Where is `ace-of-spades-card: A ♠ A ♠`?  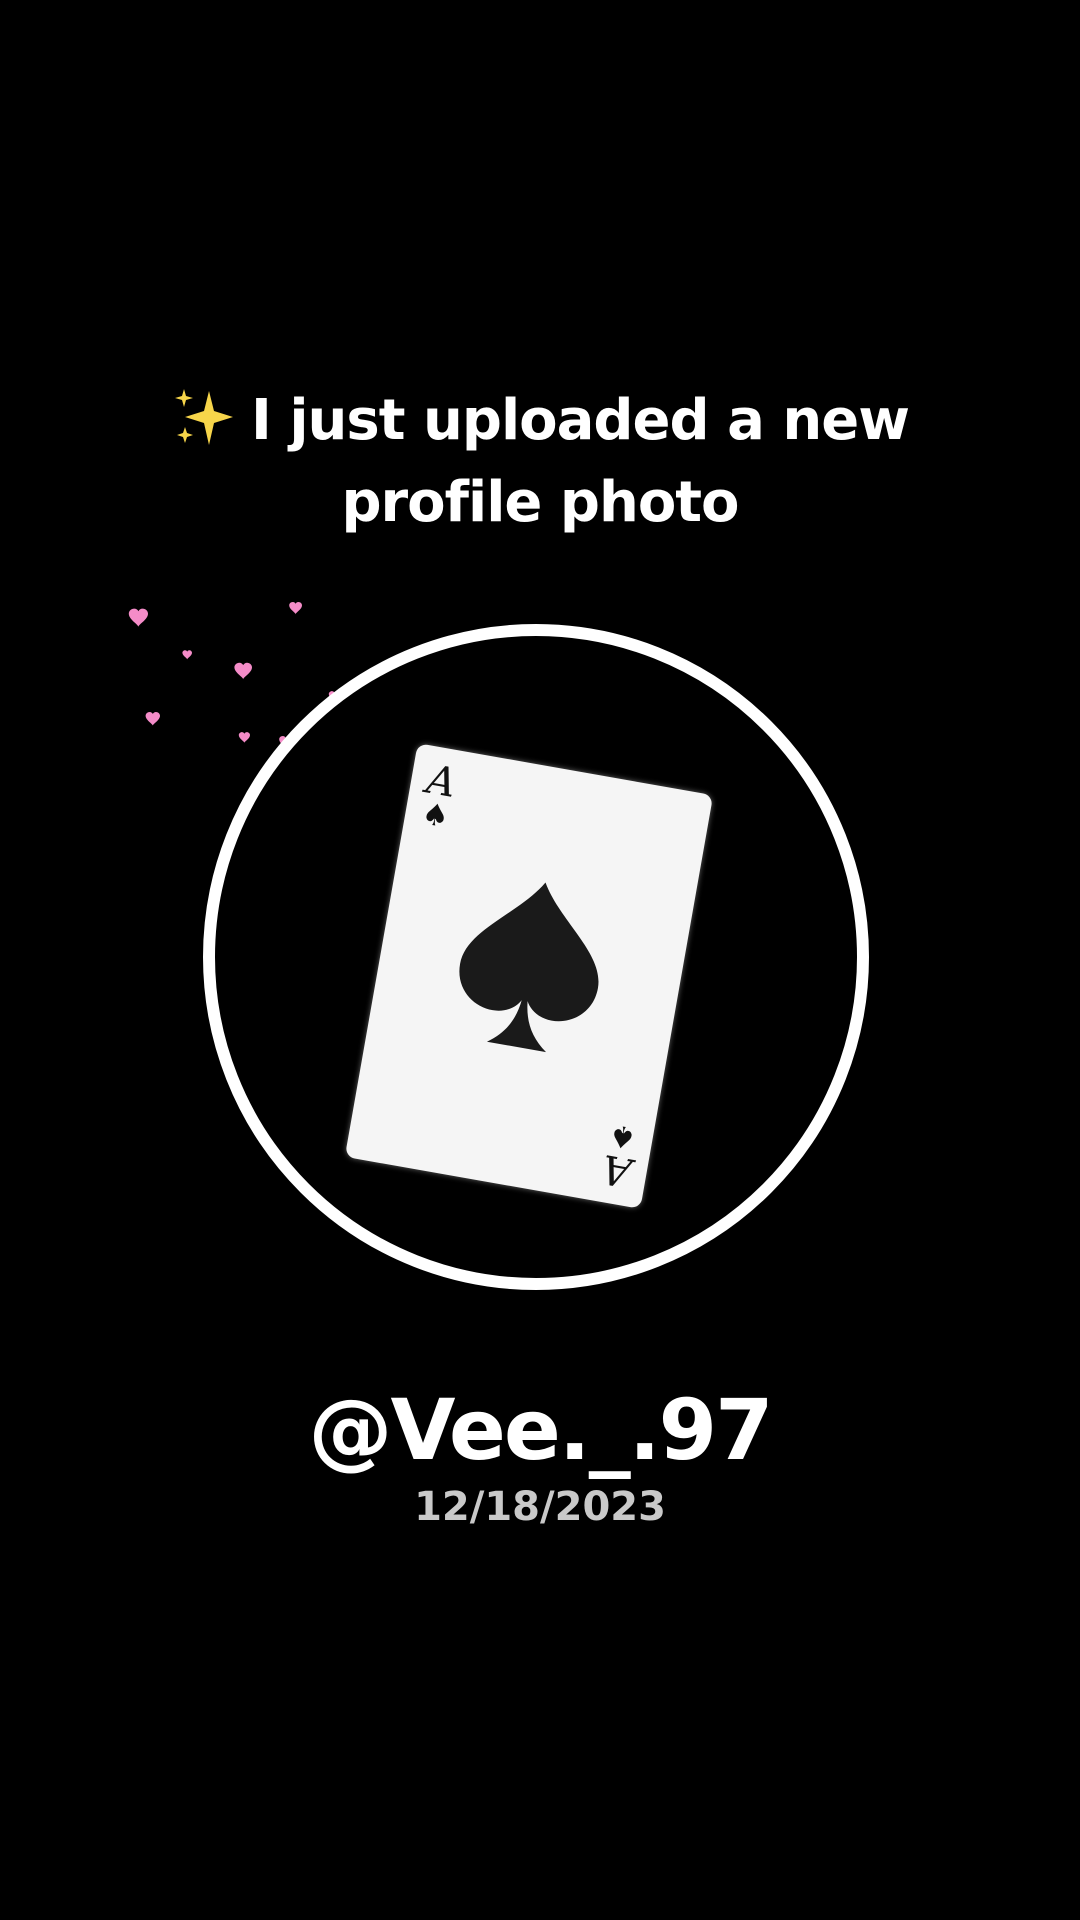 ace-of-spades-card: A ♠ A ♠ is located at coordinates (529, 976).